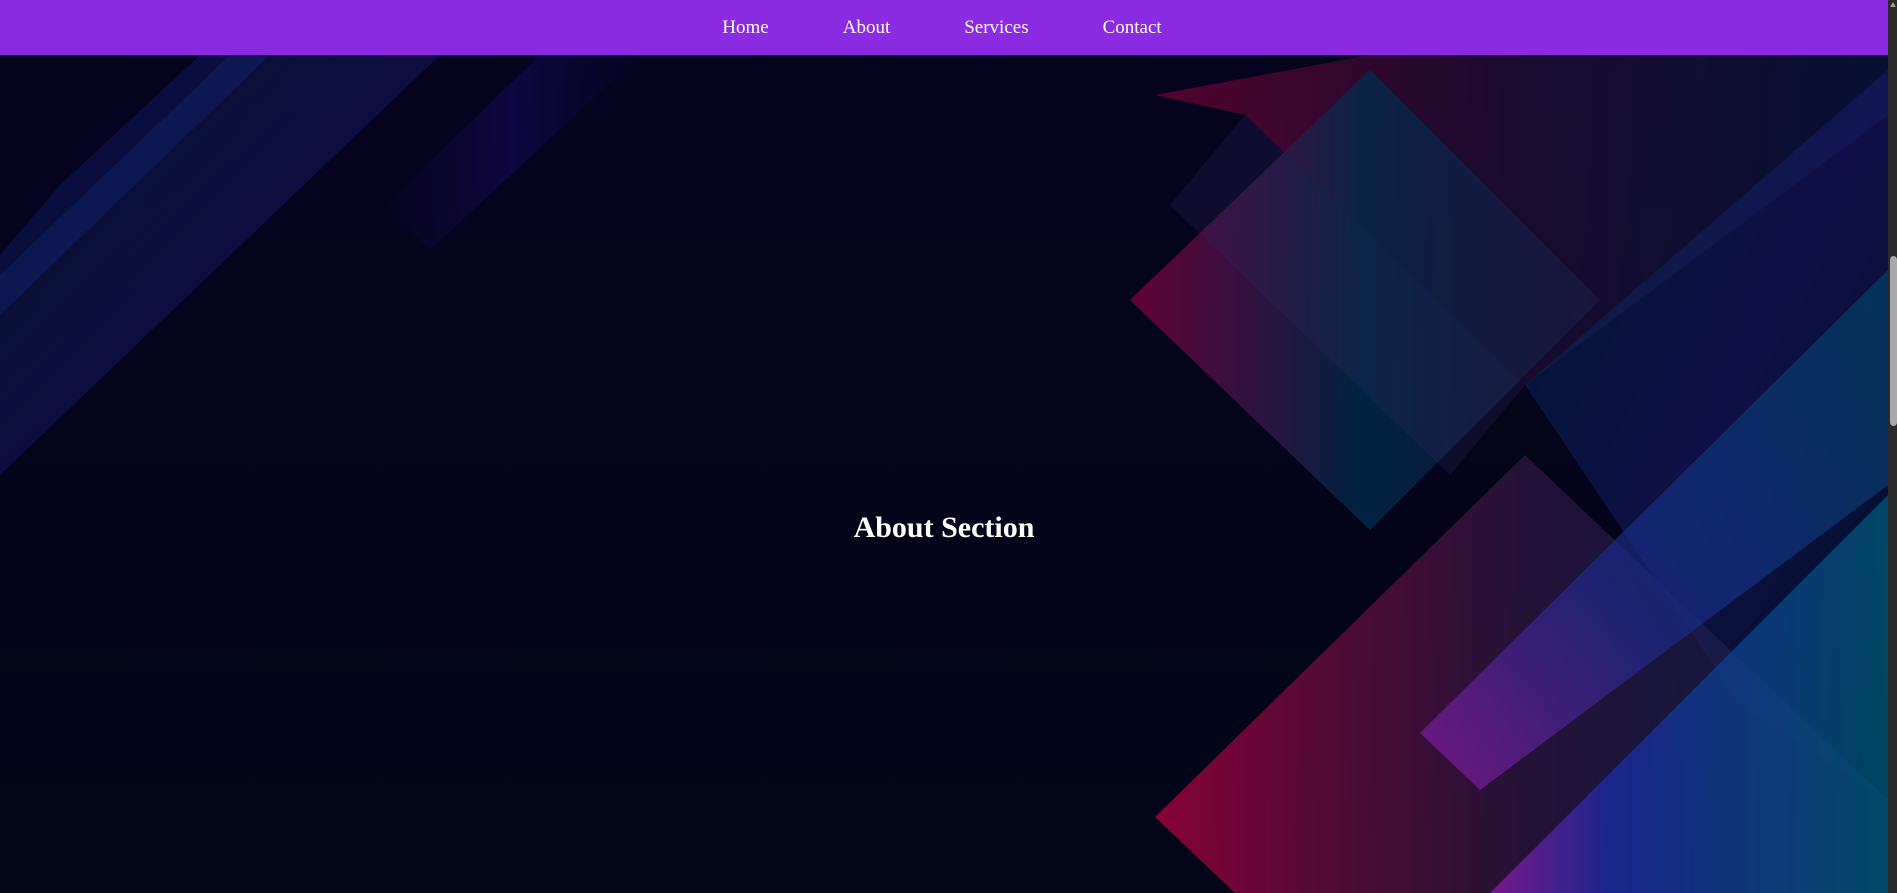 The width and height of the screenshot is (1897, 893). I want to click on nav-link-home: Home, so click(745, 27).